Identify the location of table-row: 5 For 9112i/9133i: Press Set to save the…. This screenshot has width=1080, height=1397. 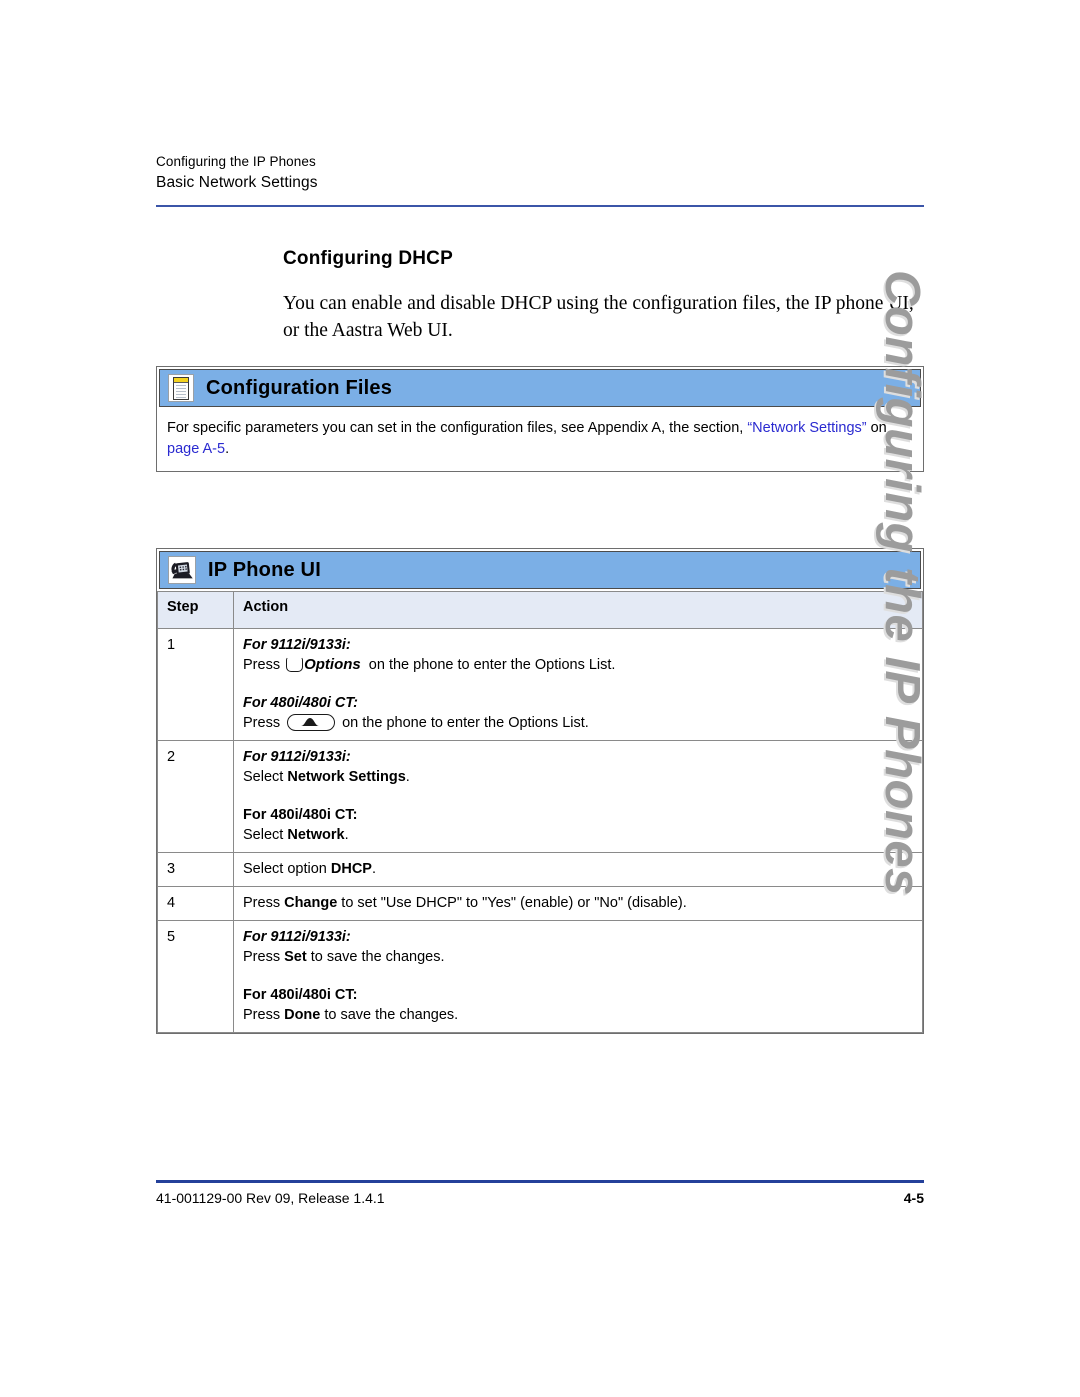
(540, 976).